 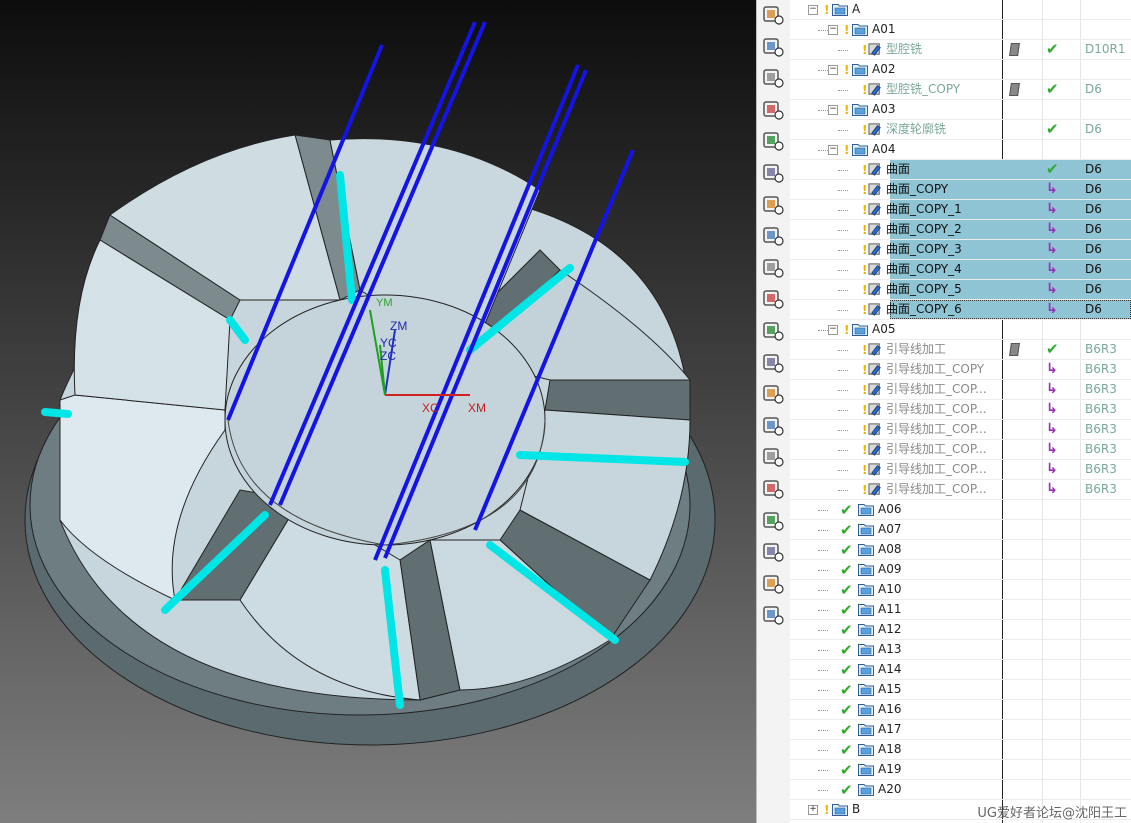 What do you see at coordinates (960, 230) in the screenshot?
I see `operation-row: ! 曲面_COPY_2 ↳ D6` at bounding box center [960, 230].